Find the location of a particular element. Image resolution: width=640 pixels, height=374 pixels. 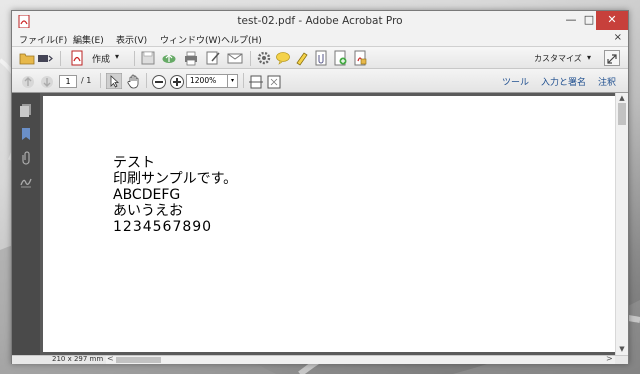

open-folder-icon is located at coordinates (27, 58).